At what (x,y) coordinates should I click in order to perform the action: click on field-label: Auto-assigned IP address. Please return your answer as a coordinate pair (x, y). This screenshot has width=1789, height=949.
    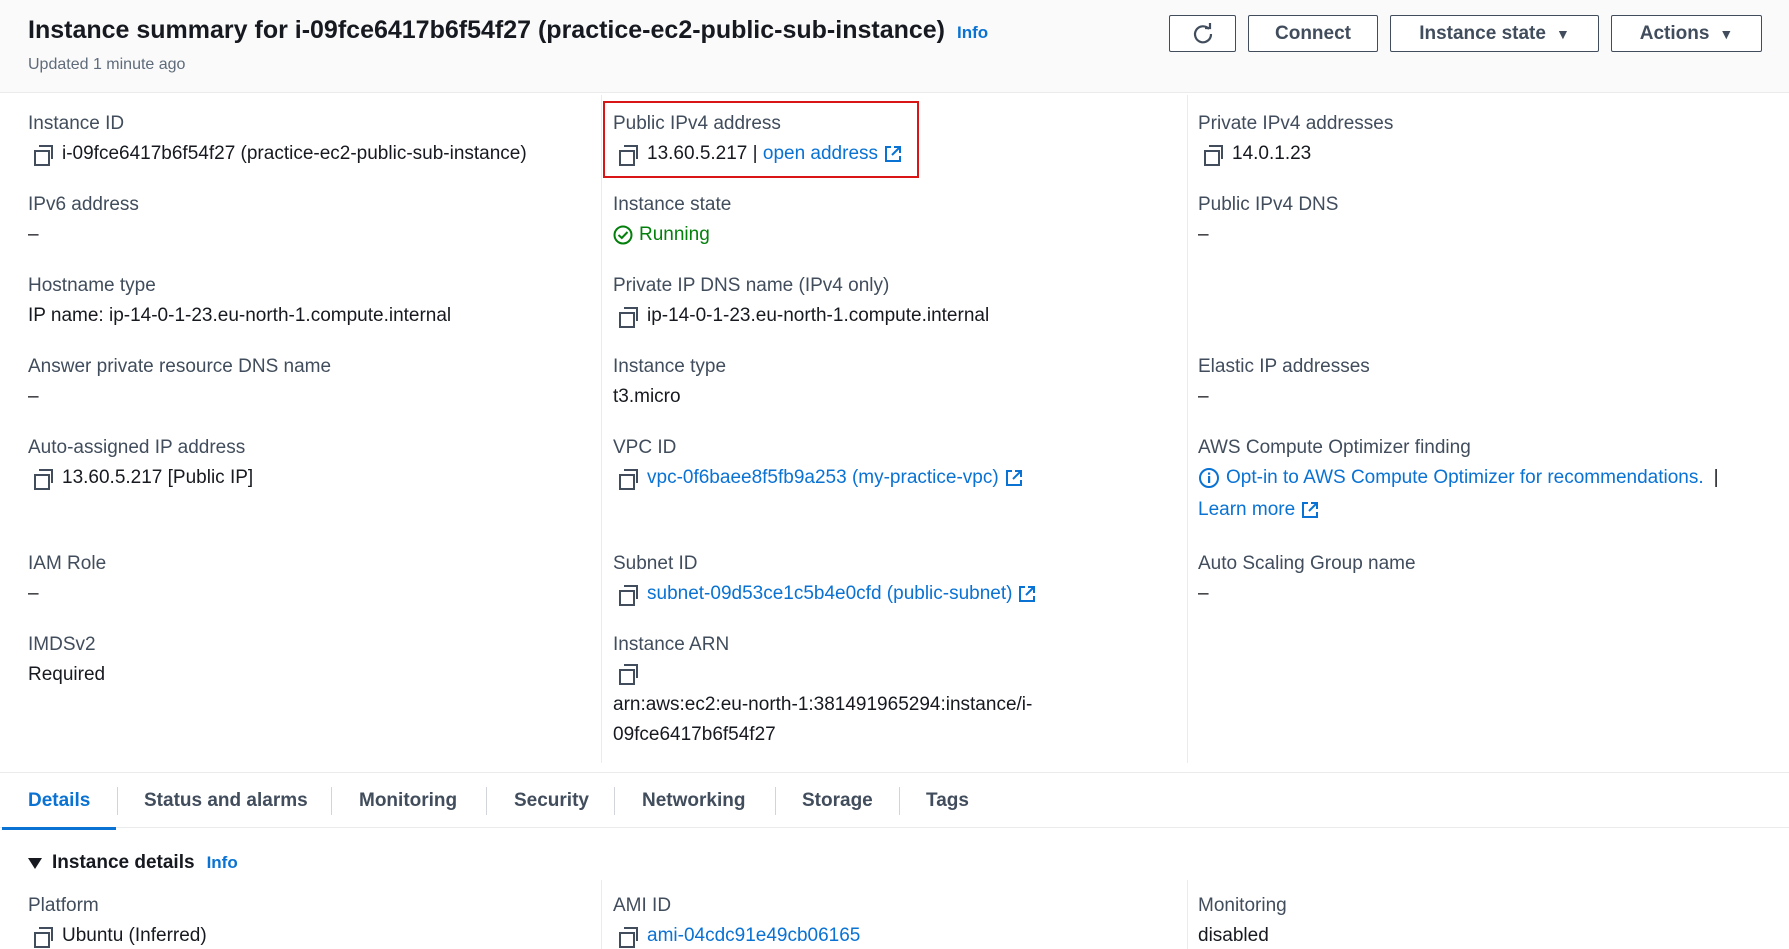
    Looking at the image, I should click on (137, 447).